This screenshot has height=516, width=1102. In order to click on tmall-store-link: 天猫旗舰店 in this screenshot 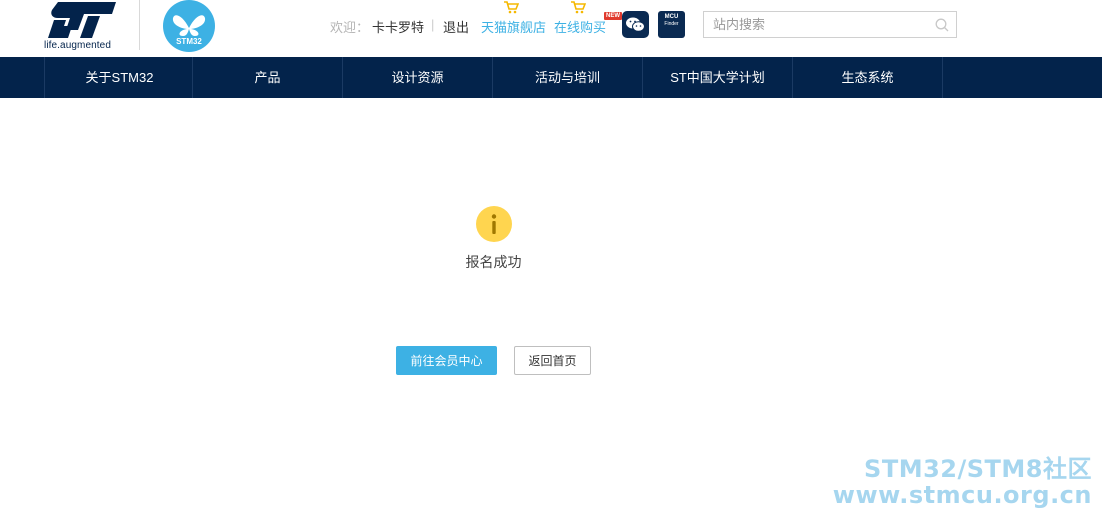, I will do `click(513, 26)`.